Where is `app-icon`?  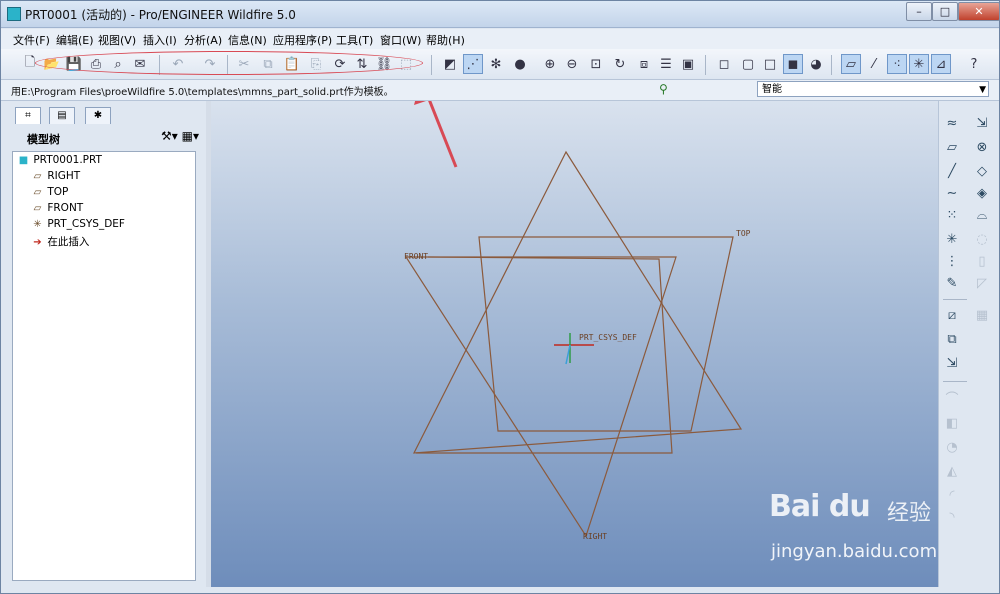
app-icon is located at coordinates (14, 14).